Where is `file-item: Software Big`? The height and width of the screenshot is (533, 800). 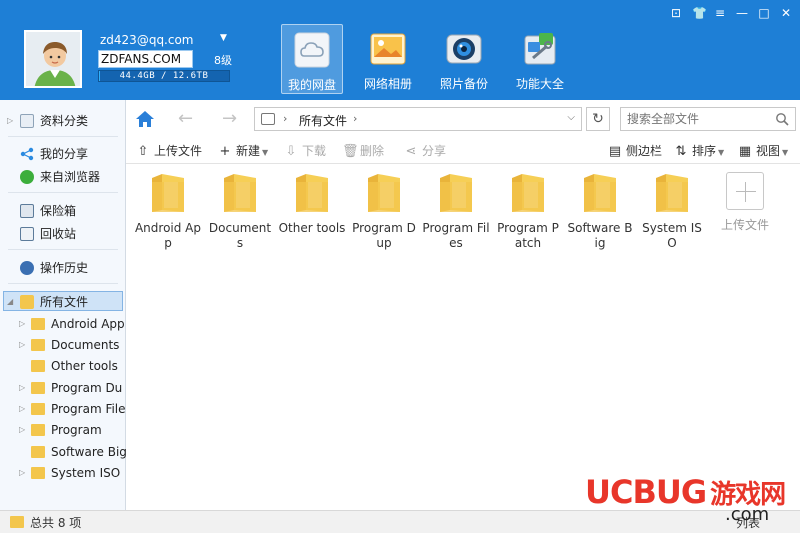
file-item: Software Big is located at coordinates (600, 210).